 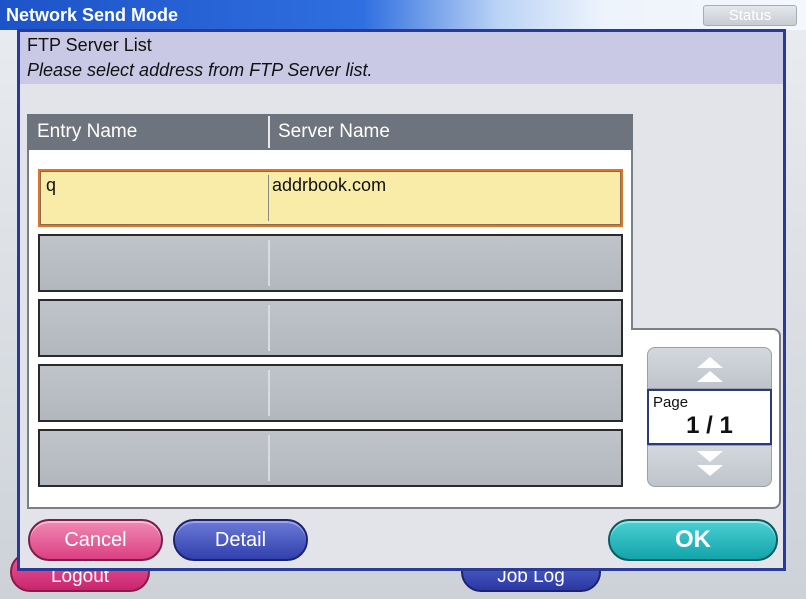 What do you see at coordinates (89, 45) in the screenshot?
I see `dialog-title: FTP Server List` at bounding box center [89, 45].